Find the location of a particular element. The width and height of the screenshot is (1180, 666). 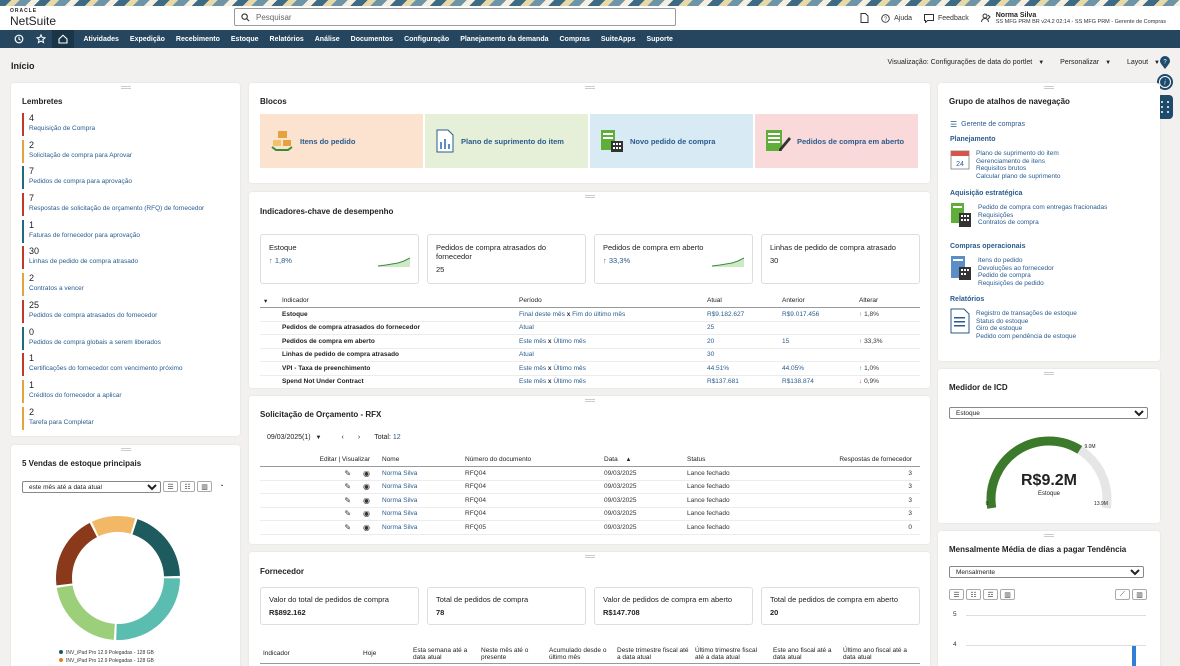

shortcut-link: Itens do pedido is located at coordinates (1016, 261).